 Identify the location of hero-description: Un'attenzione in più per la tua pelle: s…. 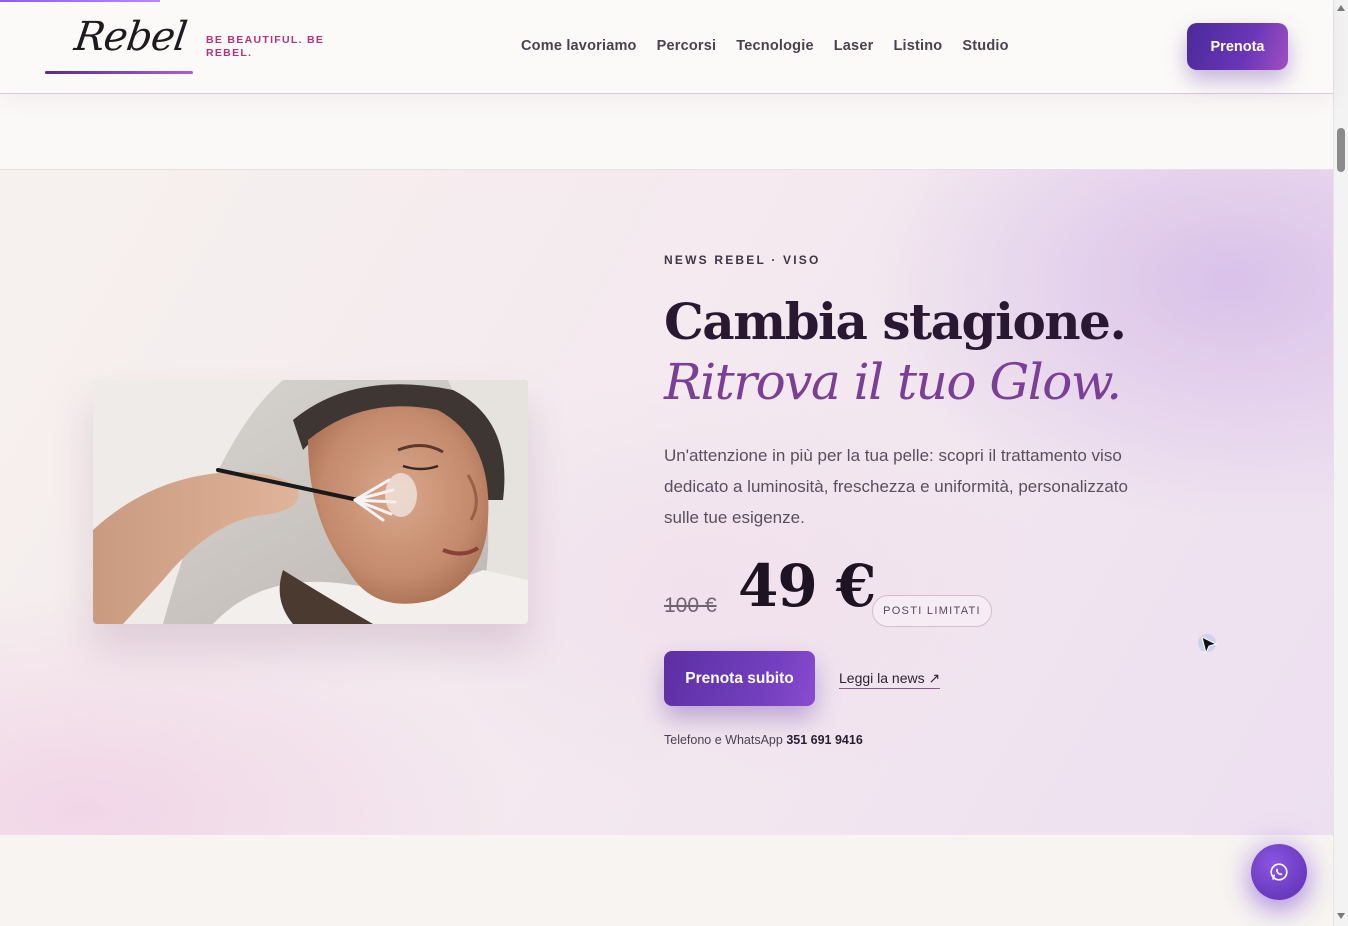
(896, 486).